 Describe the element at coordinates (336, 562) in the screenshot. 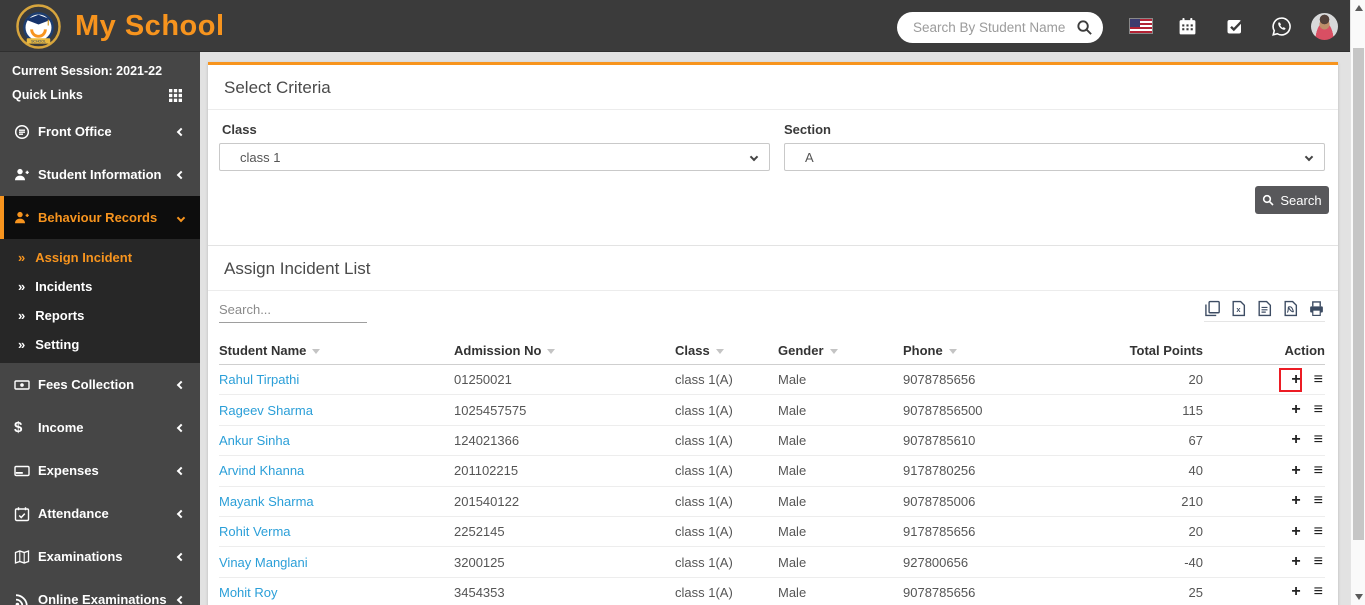

I see `student-name-link: Vinay Manglani` at that location.